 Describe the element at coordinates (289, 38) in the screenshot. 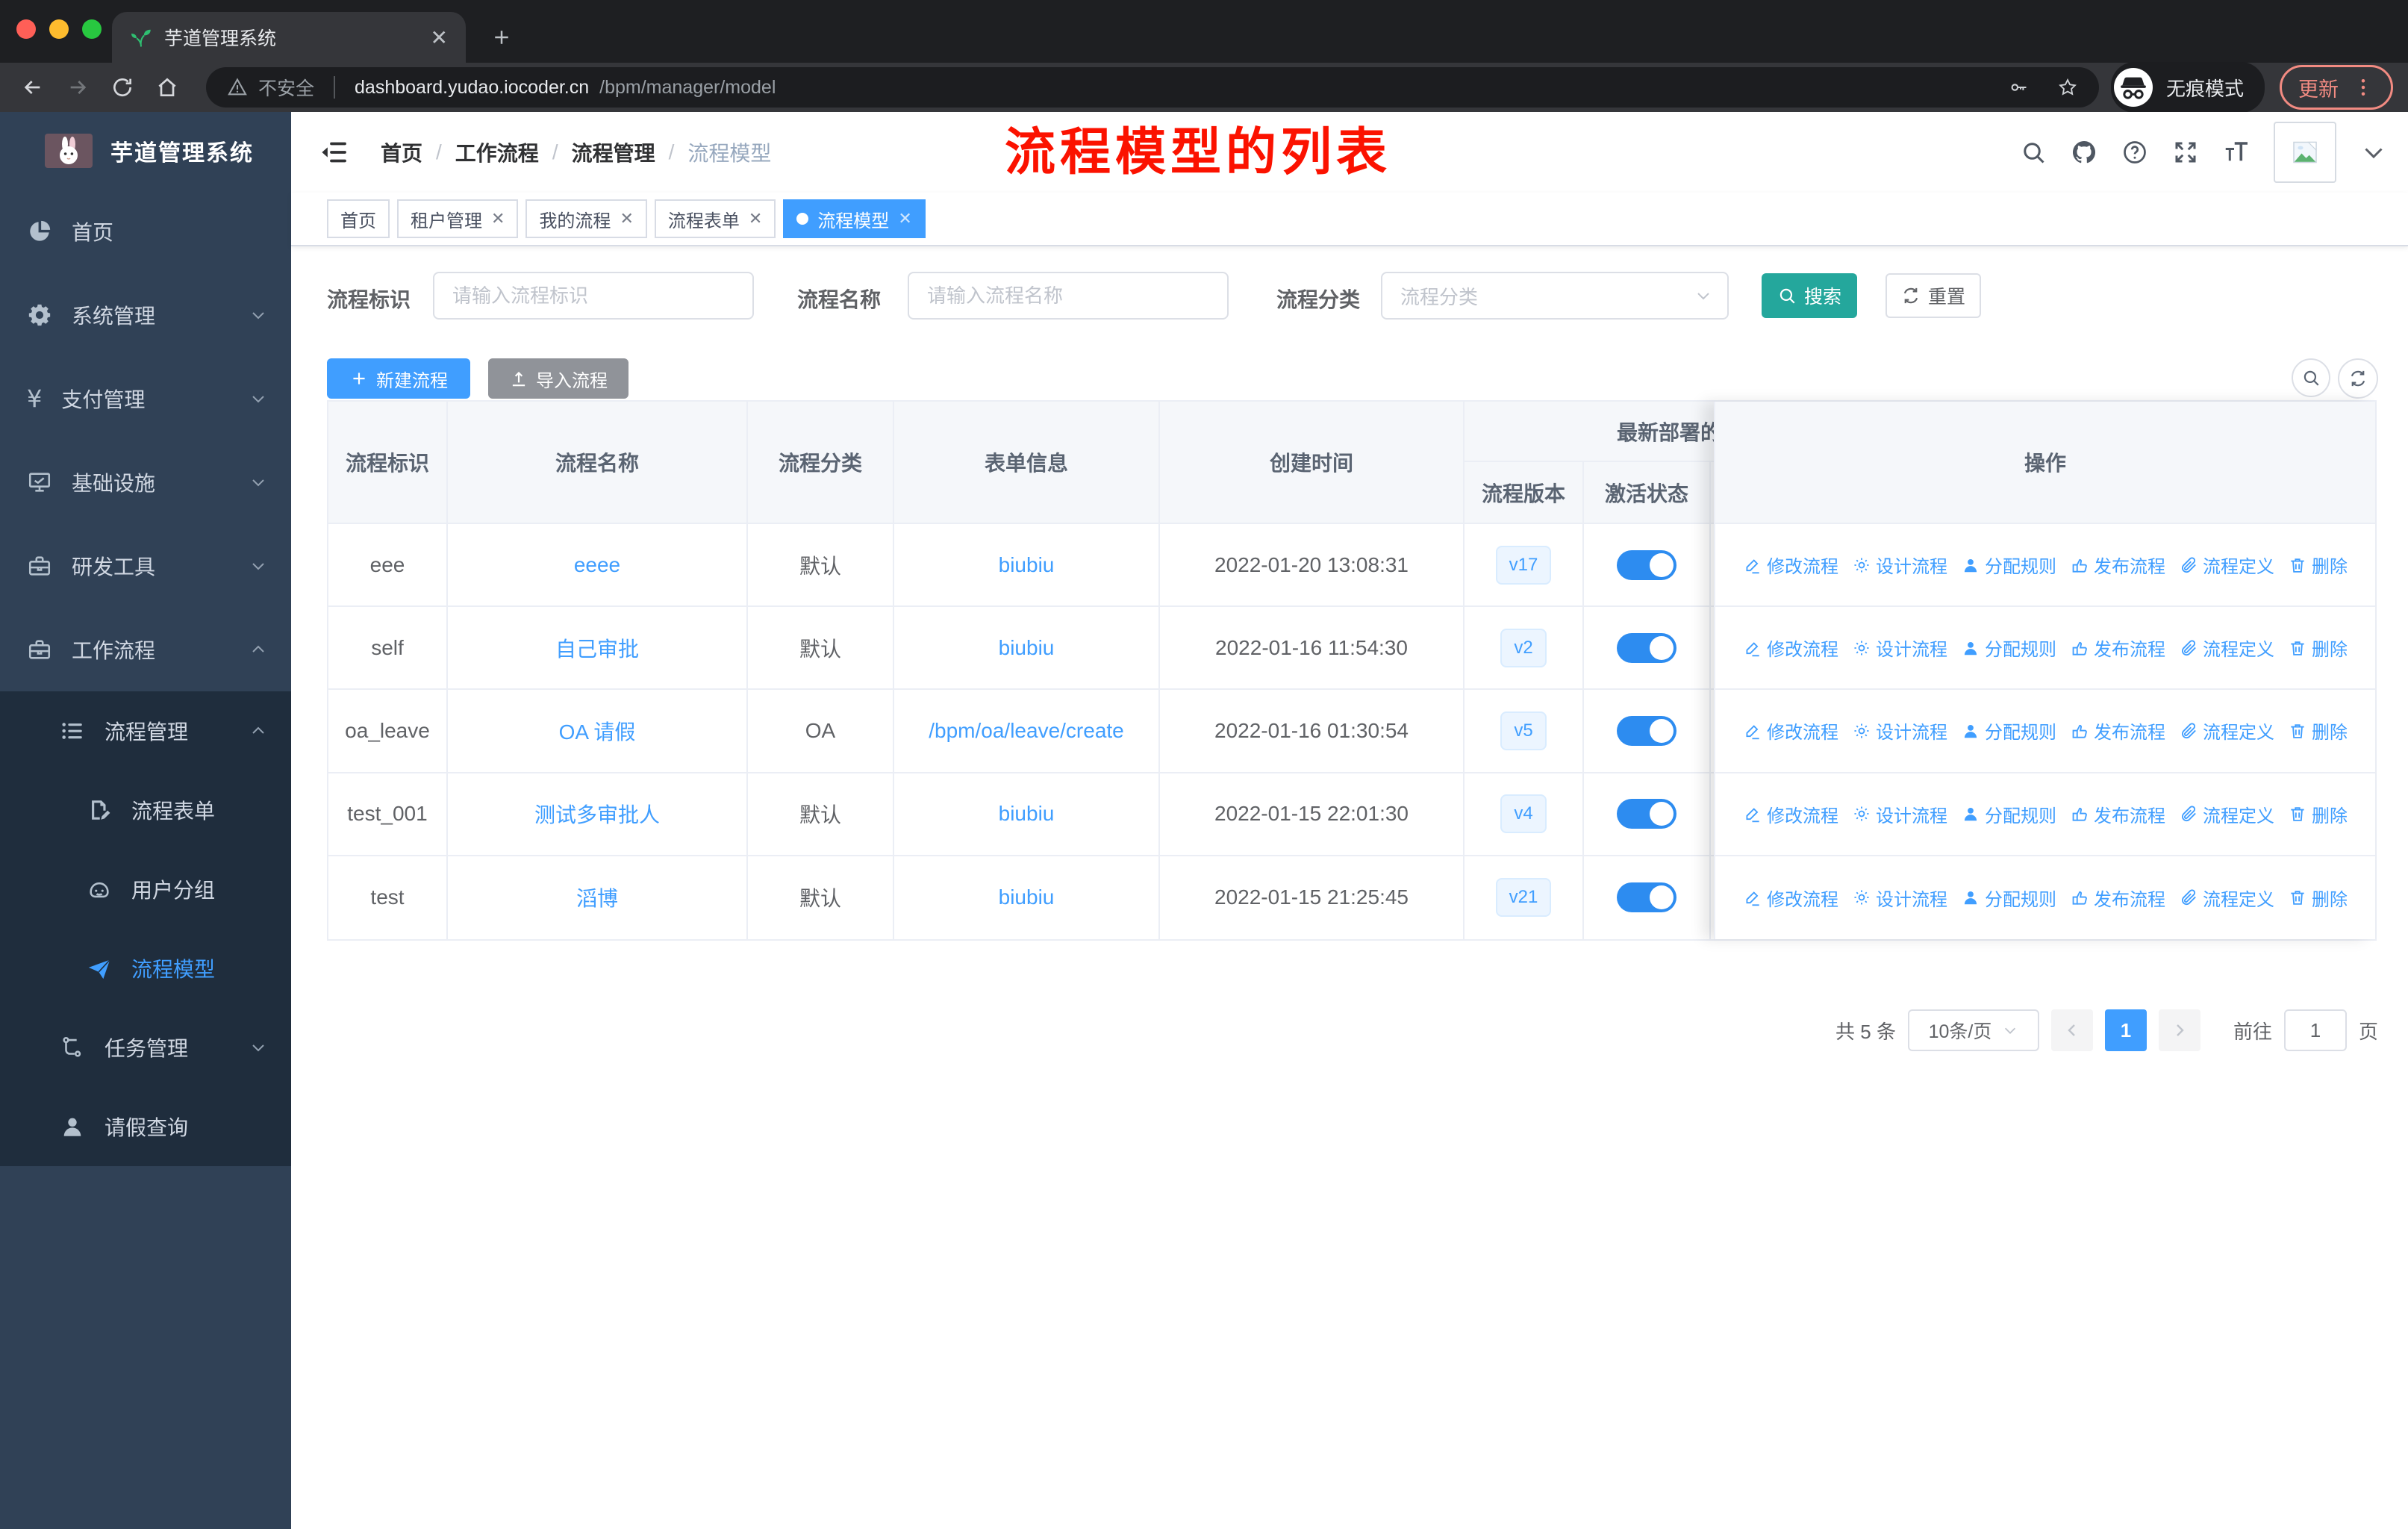

I see `browser-tab: 芋道管理系统 ✕` at that location.